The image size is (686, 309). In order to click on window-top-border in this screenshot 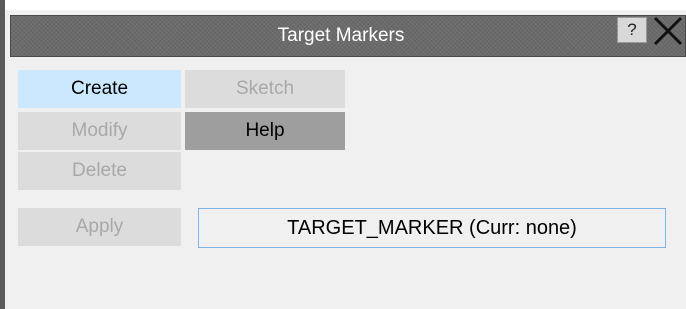, I will do `click(343, 5)`.